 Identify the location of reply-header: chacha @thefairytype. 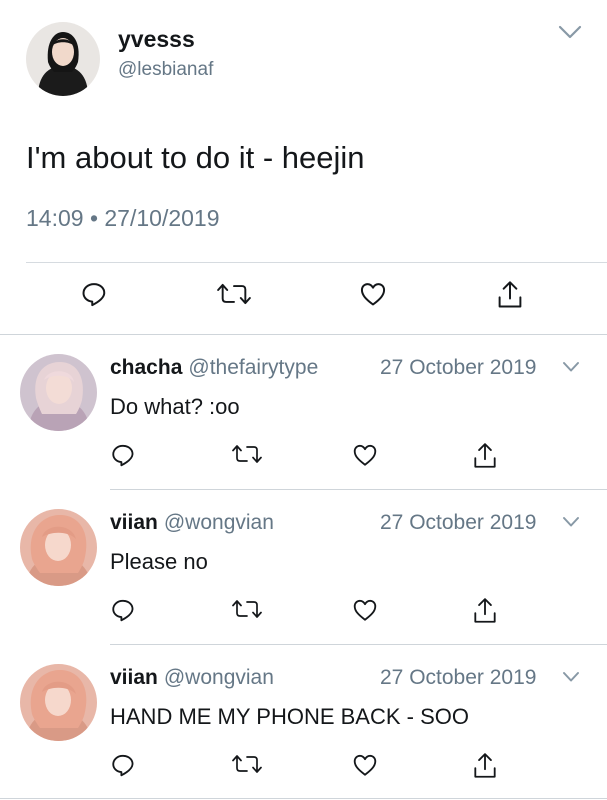
(214, 368).